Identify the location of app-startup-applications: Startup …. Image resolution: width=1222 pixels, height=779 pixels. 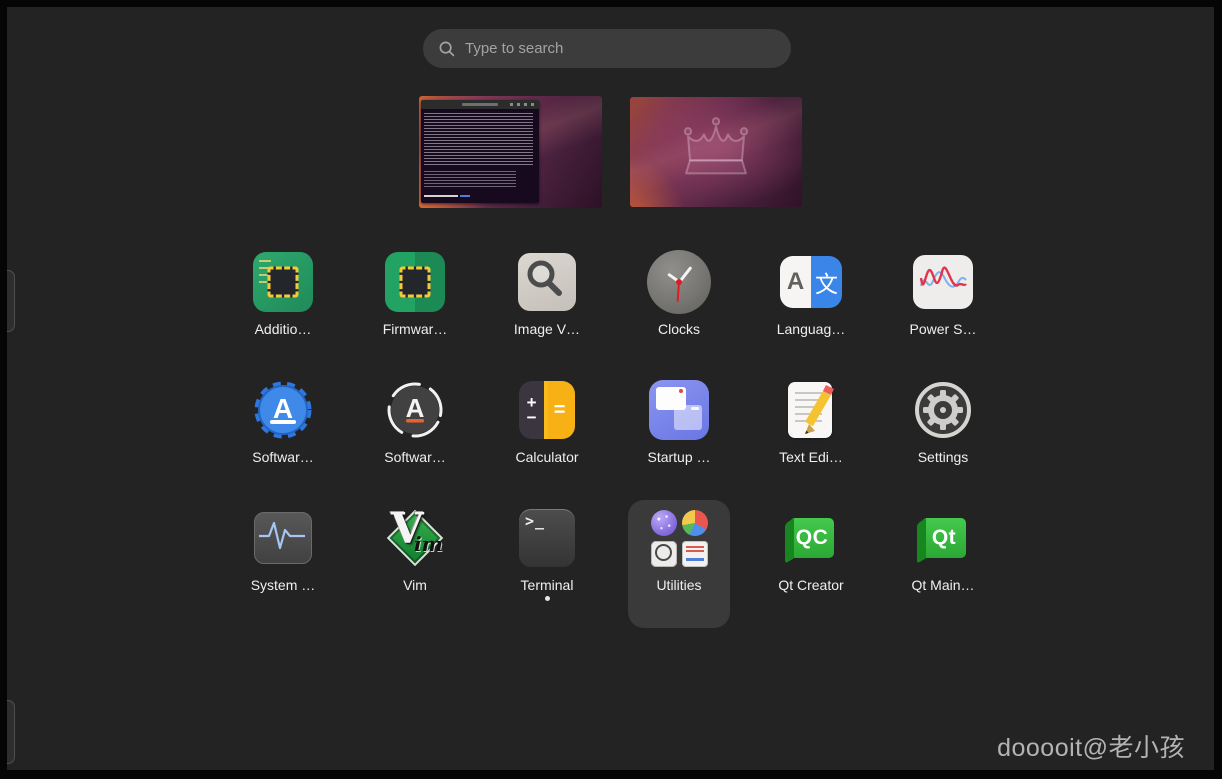
(679, 436).